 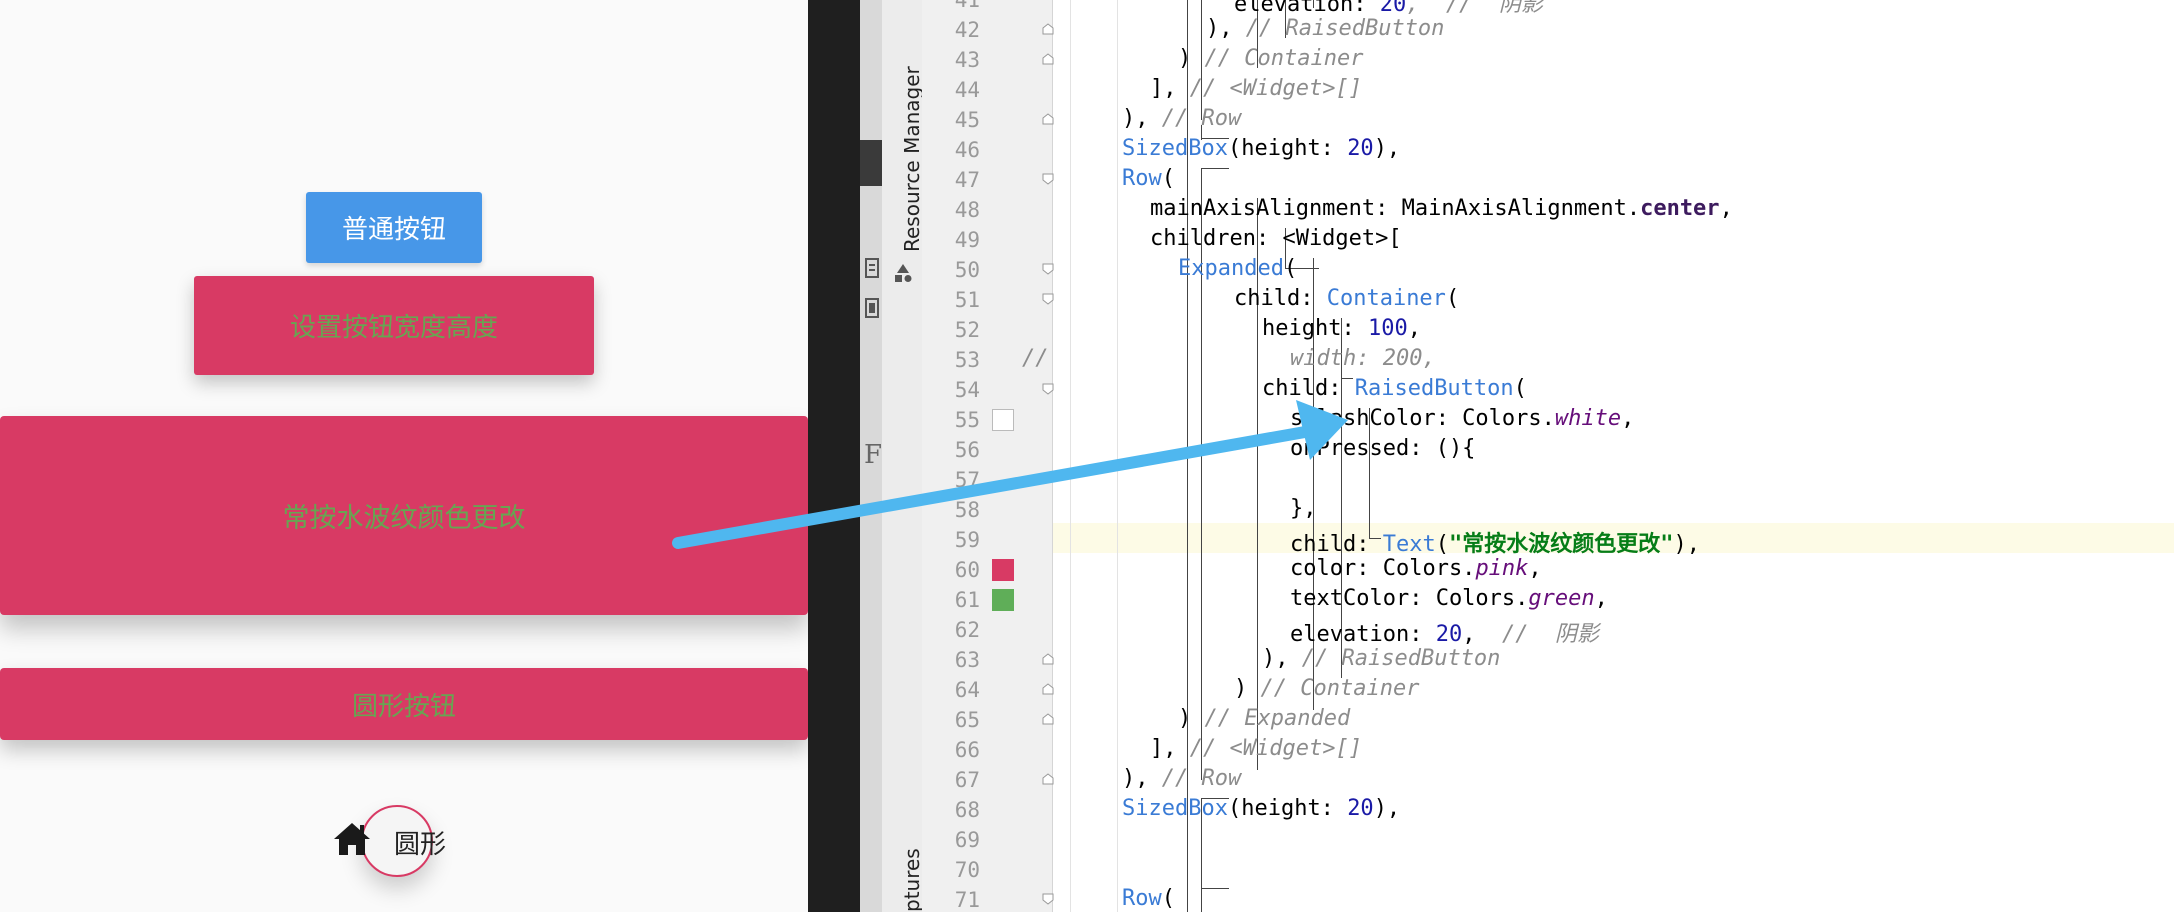 I want to click on line-number: 48, so click(x=967, y=210).